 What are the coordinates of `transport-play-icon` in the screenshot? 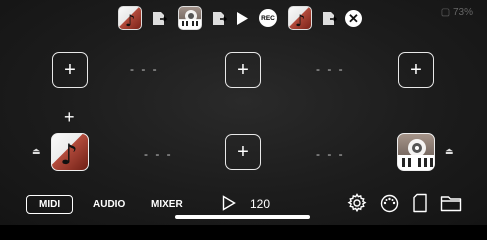 It's located at (229, 203).